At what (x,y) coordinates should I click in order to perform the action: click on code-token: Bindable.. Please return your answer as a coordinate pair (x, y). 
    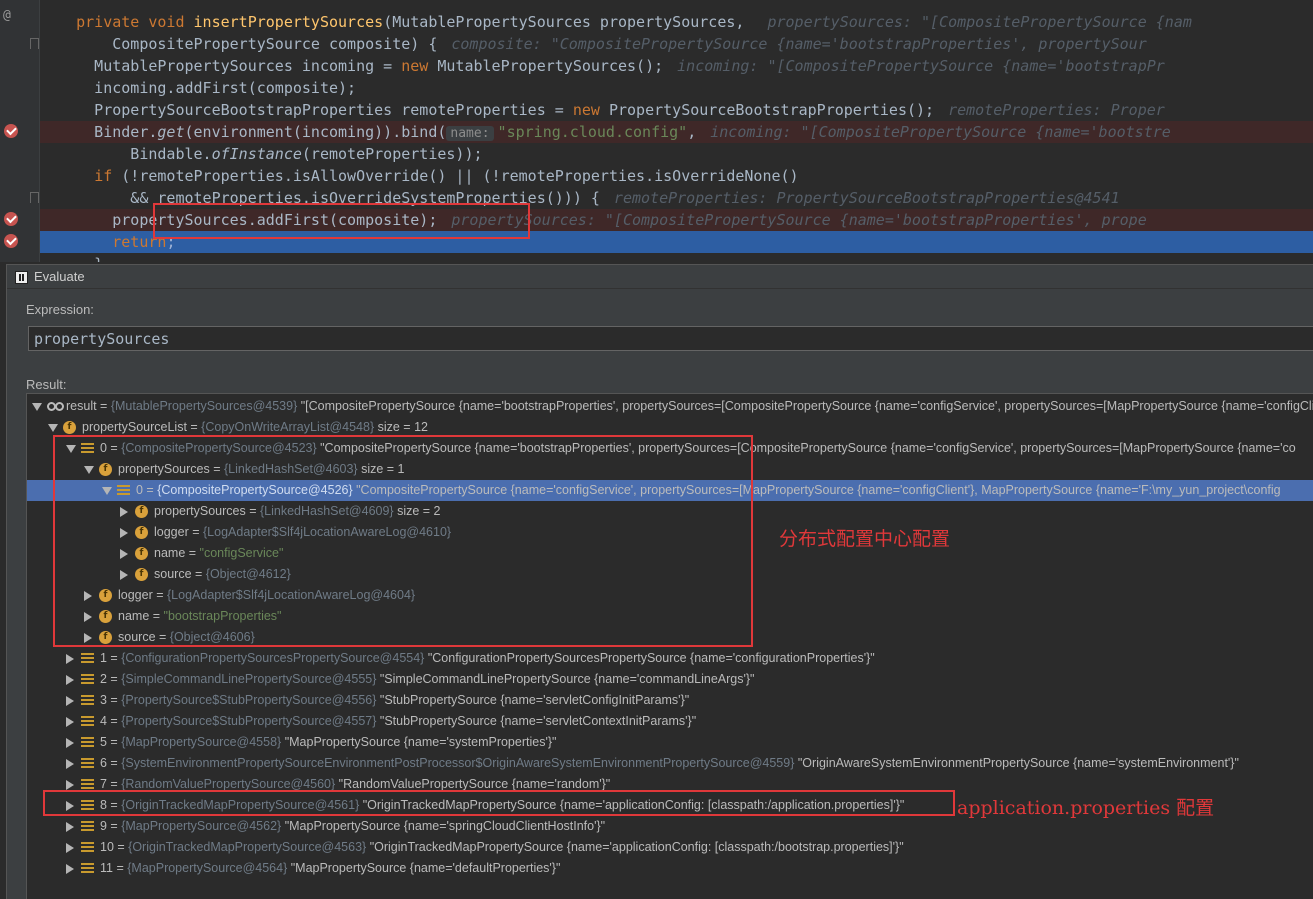
    Looking at the image, I should click on (126, 154).